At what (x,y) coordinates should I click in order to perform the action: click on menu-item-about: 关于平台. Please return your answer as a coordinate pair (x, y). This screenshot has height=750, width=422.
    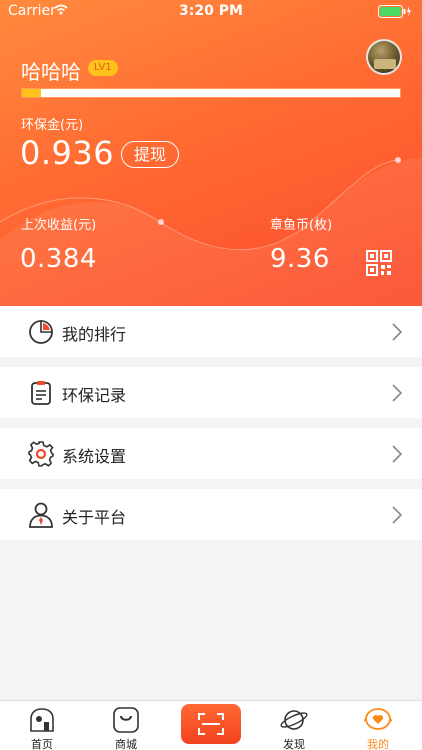
    Looking at the image, I should click on (211, 514).